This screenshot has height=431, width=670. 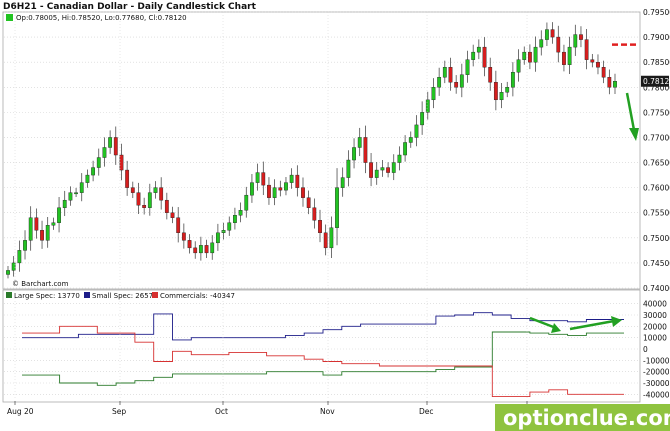 I want to click on cot-tick-label: 40000, so click(x=655, y=304).